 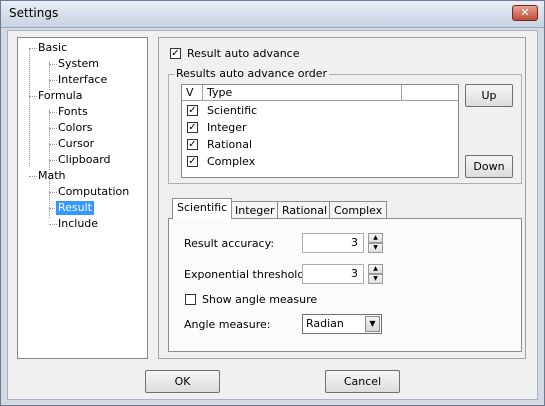 I want to click on list-item: Complex, so click(x=231, y=161).